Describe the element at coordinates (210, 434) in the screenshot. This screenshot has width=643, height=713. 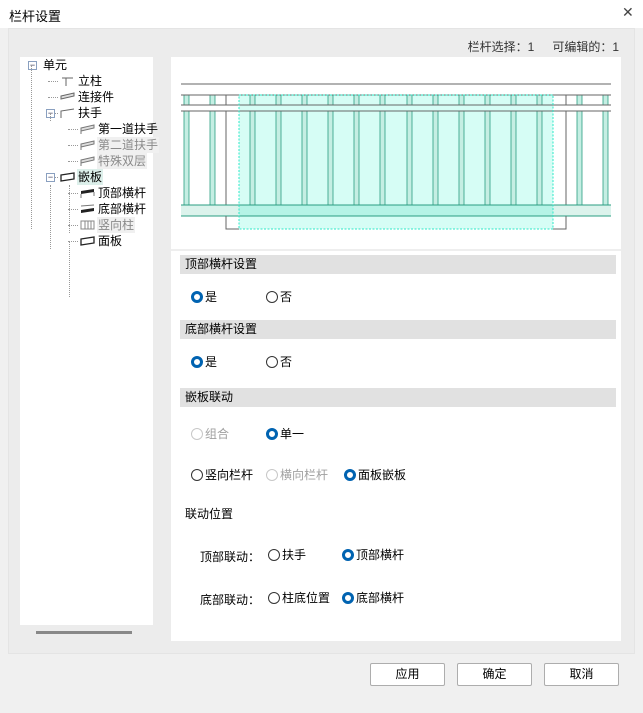
I see `combo-radio: 组合` at that location.